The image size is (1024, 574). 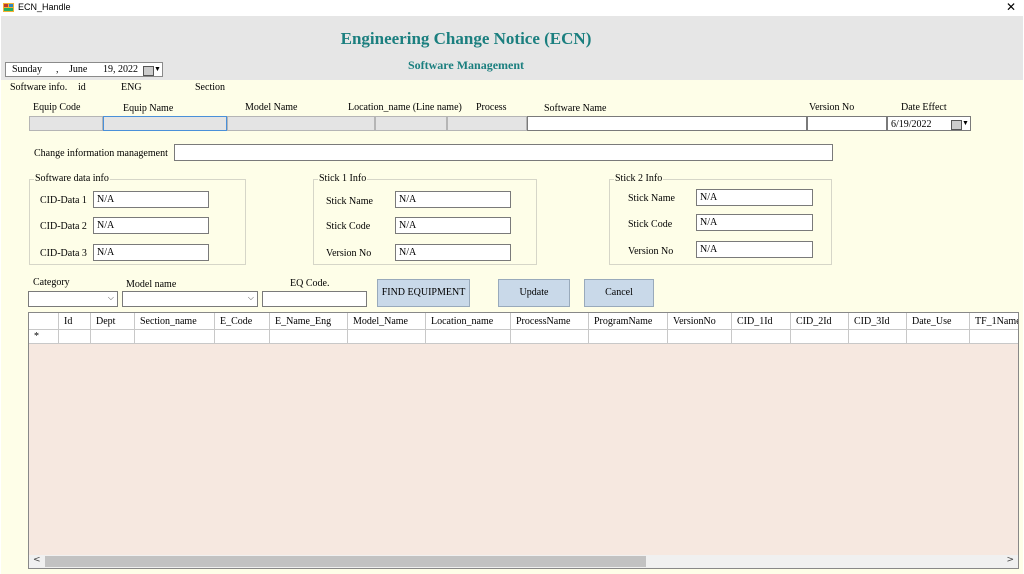 I want to click on scroll-left-arrow-icon: <, so click(x=37, y=560).